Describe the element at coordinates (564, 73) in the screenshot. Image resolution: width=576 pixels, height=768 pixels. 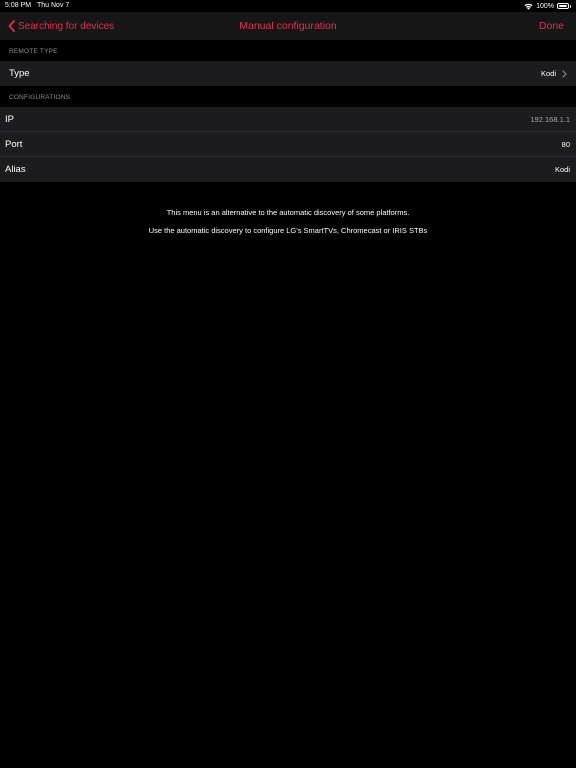
I see `chevron-right-icon` at that location.